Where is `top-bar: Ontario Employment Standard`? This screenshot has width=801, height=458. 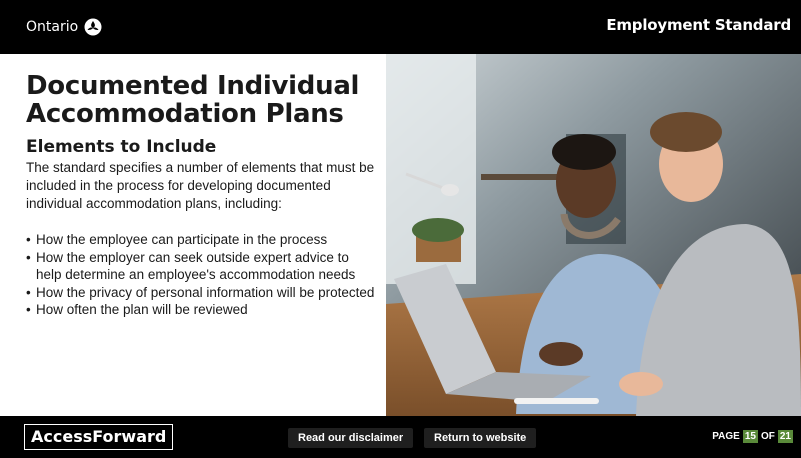 top-bar: Ontario Employment Standard is located at coordinates (400, 27).